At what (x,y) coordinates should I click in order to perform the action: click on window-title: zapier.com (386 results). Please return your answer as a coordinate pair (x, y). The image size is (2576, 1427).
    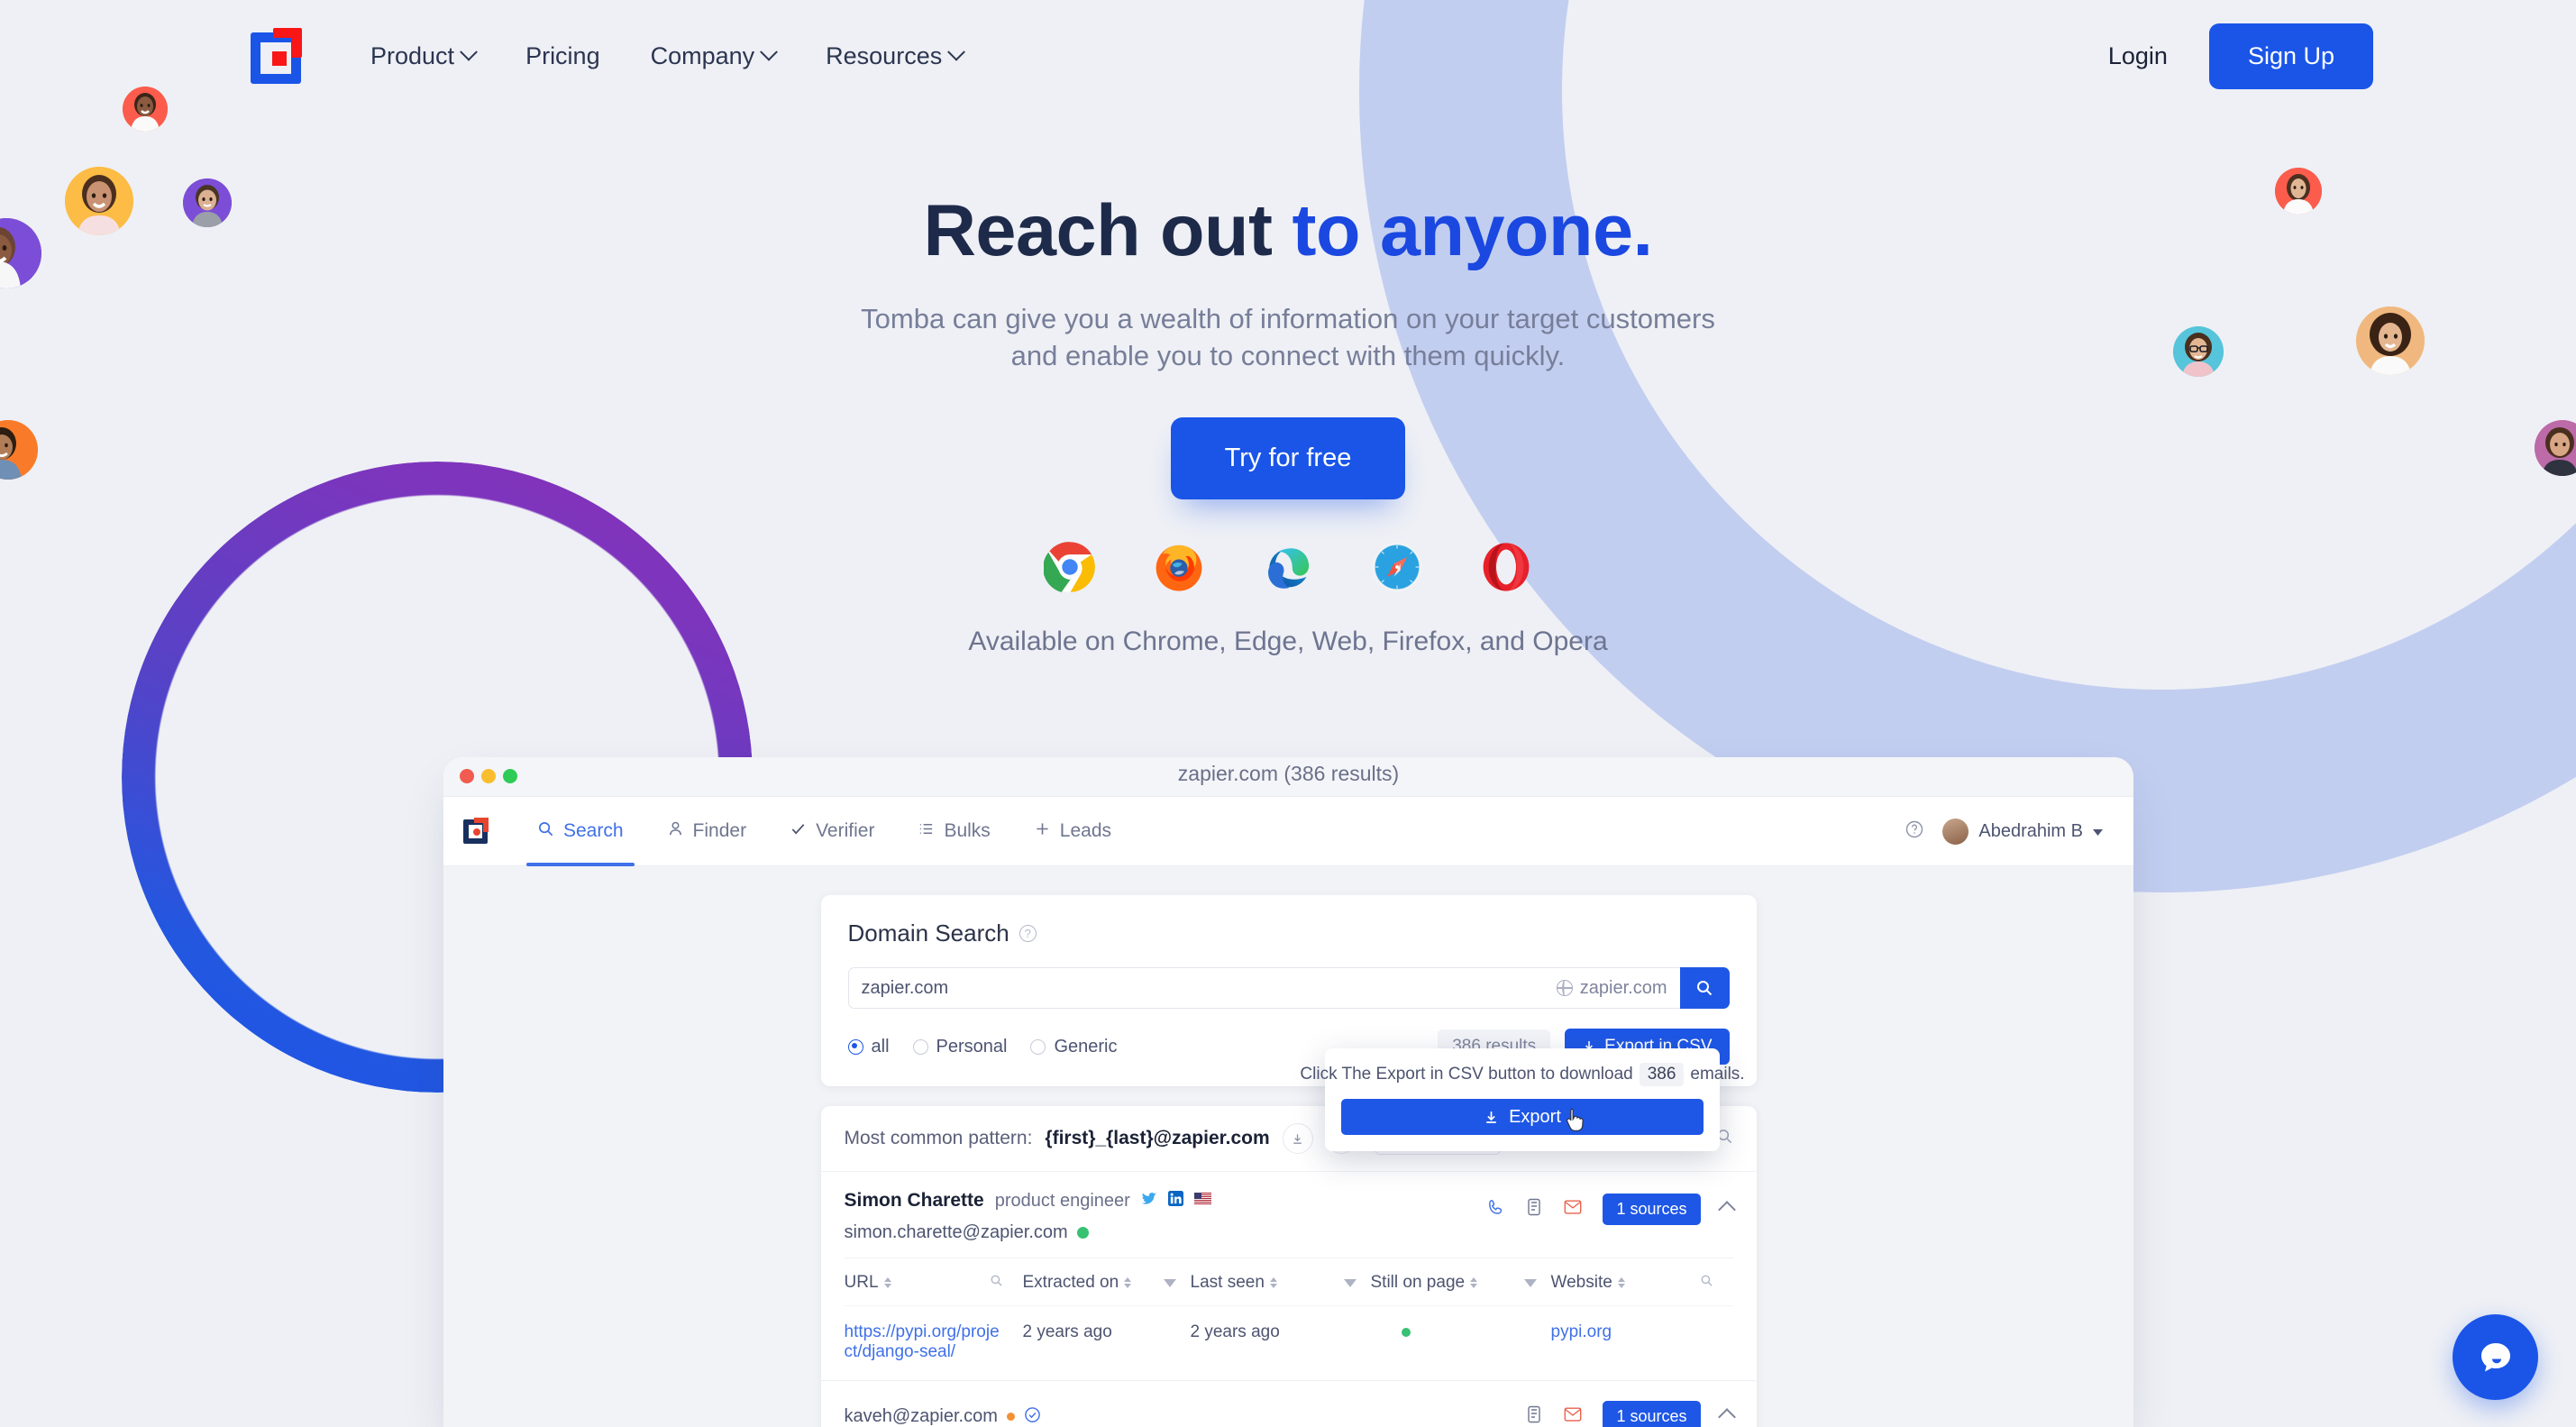
    Looking at the image, I should click on (1288, 773).